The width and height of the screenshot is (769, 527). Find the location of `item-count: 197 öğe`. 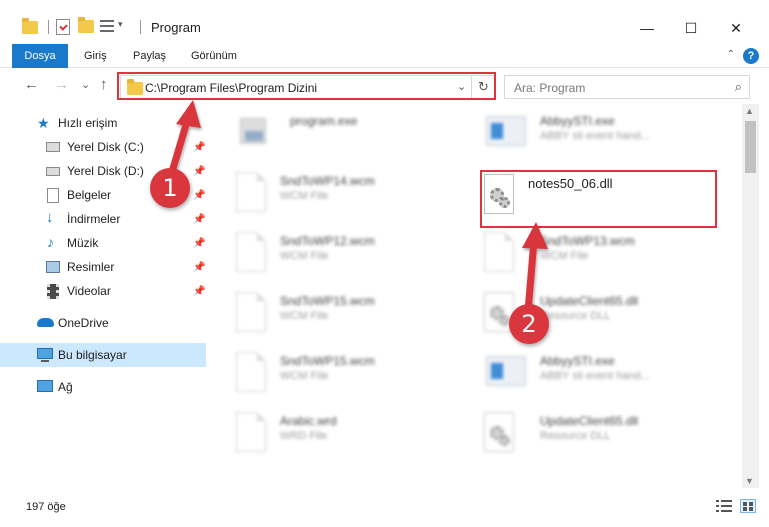

item-count: 197 öğe is located at coordinates (46, 507).